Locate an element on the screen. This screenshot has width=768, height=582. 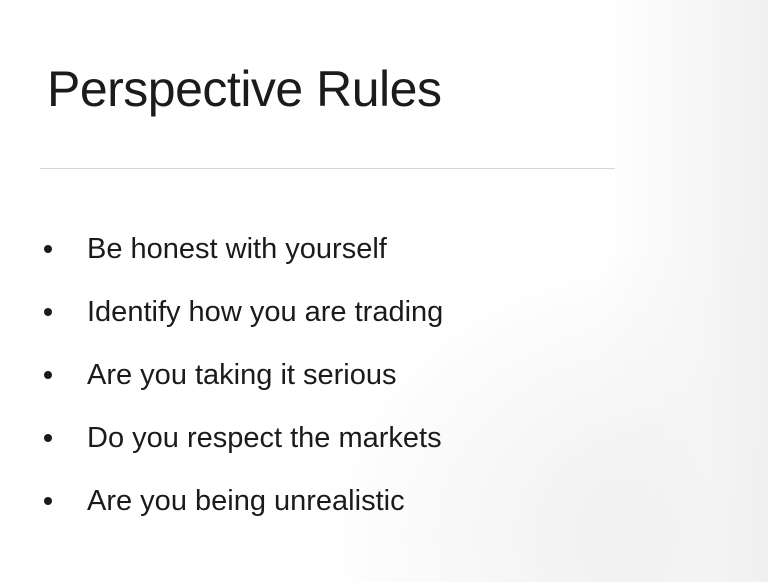
bullet-text: Be honest with yourself is located at coordinates (237, 249).